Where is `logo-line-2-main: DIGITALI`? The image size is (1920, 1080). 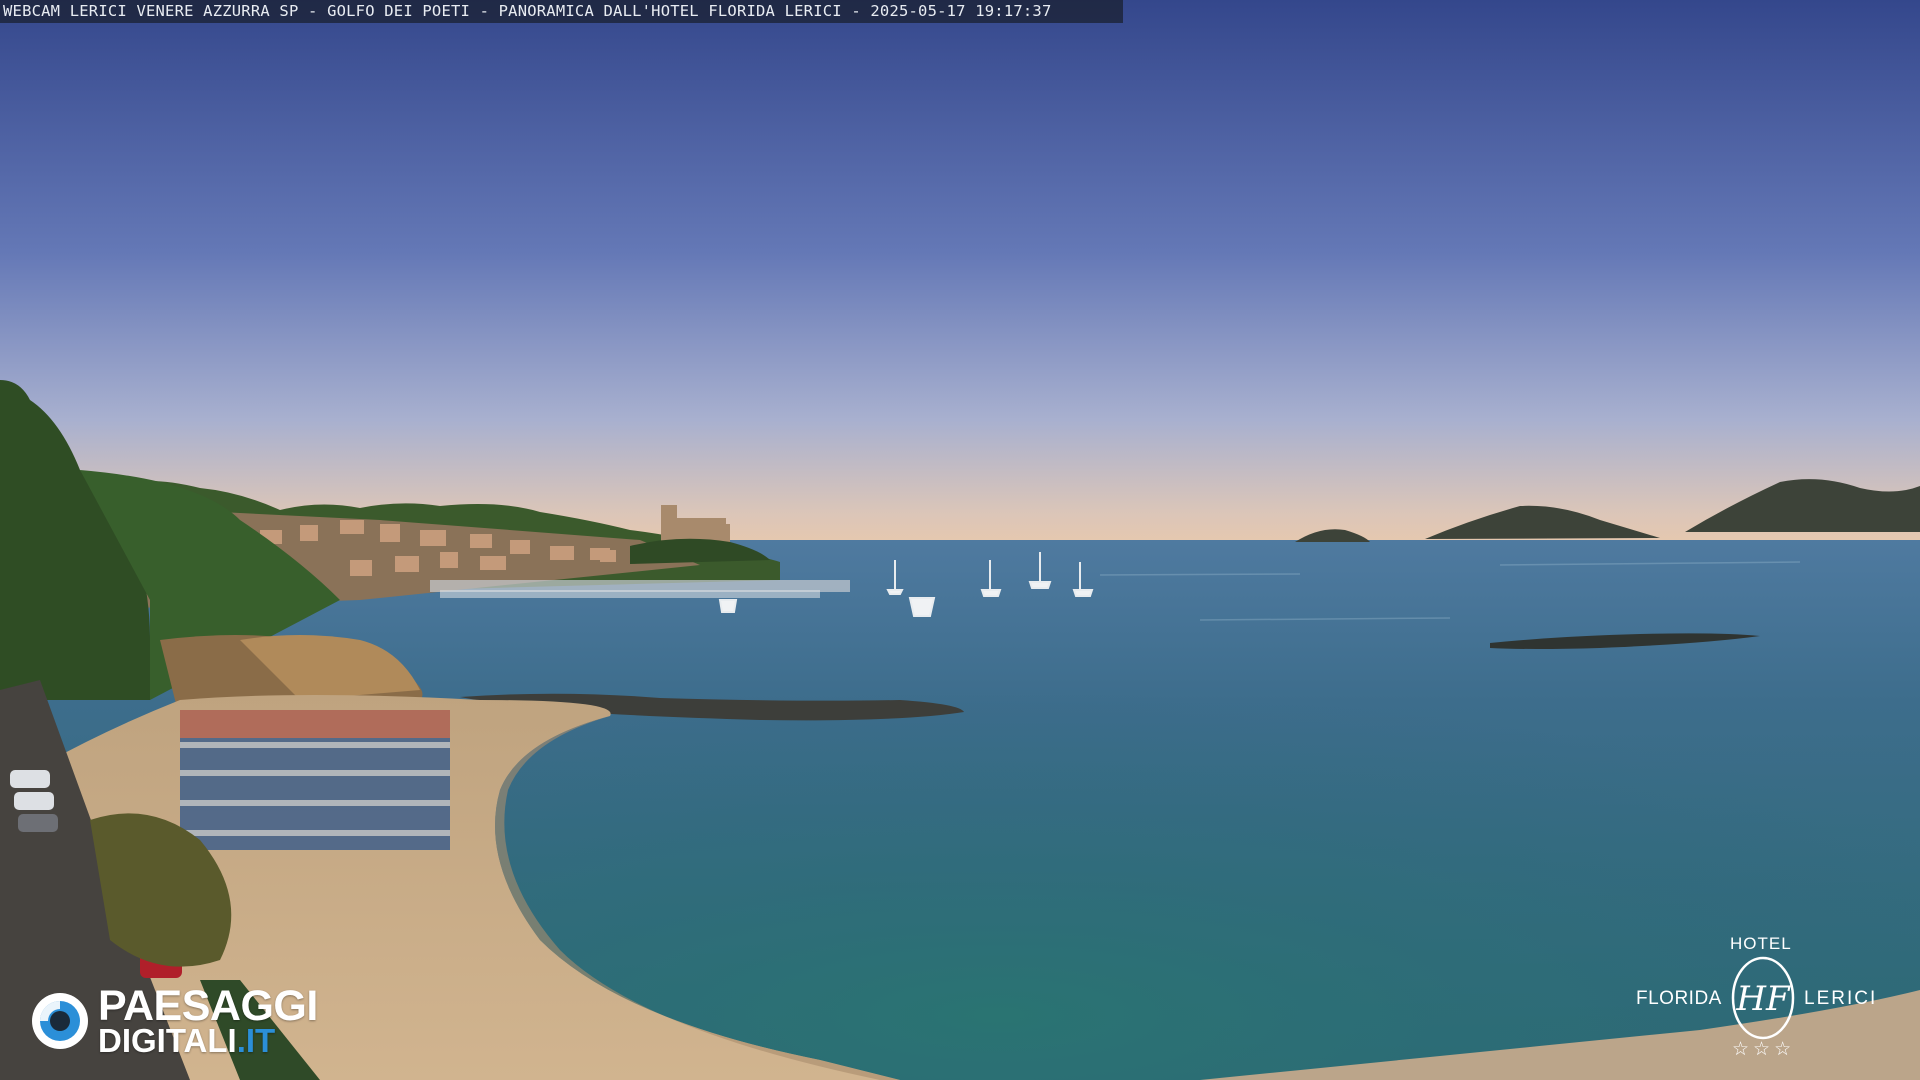
logo-line-2-main: DIGITALI is located at coordinates (167, 1040).